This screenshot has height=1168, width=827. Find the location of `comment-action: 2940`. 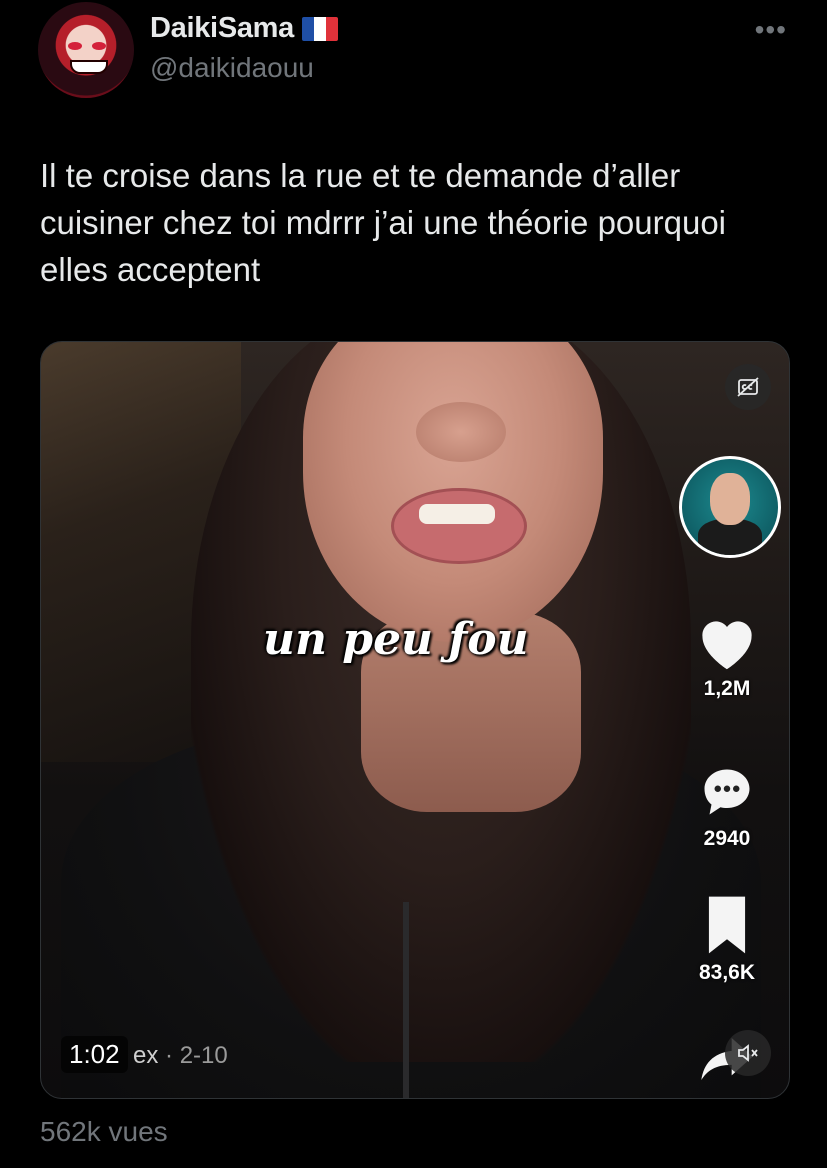

comment-action: 2940 is located at coordinates (727, 806).